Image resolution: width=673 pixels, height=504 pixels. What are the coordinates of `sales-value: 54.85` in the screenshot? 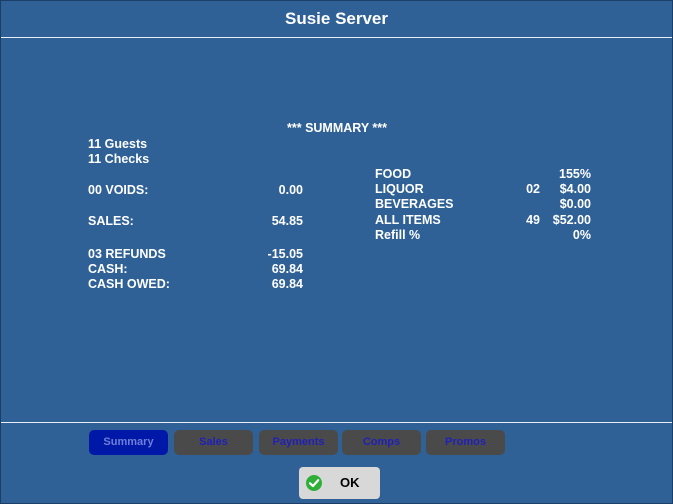 It's located at (287, 221).